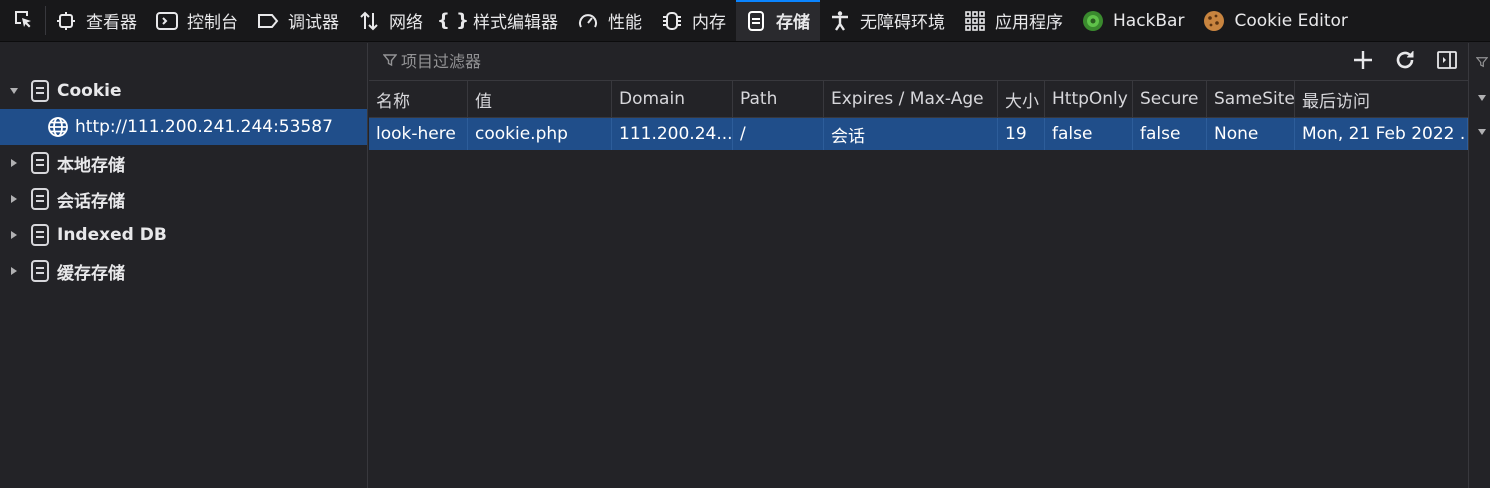 This screenshot has width=1490, height=488. What do you see at coordinates (91, 165) in the screenshot?
I see `tree-label: 本地存储` at bounding box center [91, 165].